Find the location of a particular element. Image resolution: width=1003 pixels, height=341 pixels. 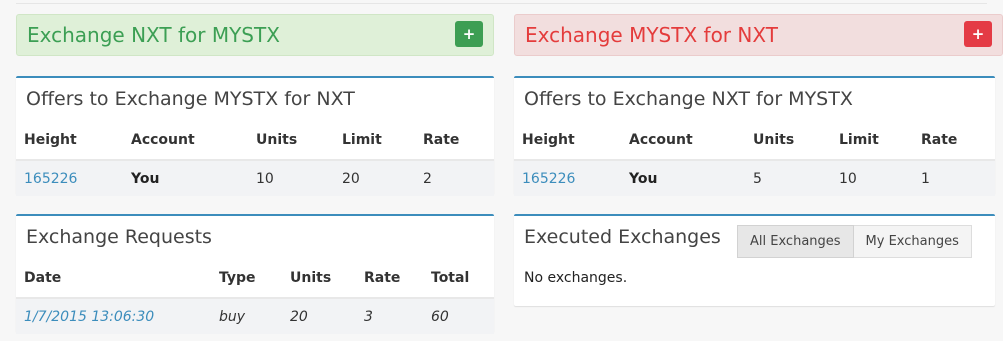

add-exchange-mystx-for-nxt-button: + is located at coordinates (978, 34).